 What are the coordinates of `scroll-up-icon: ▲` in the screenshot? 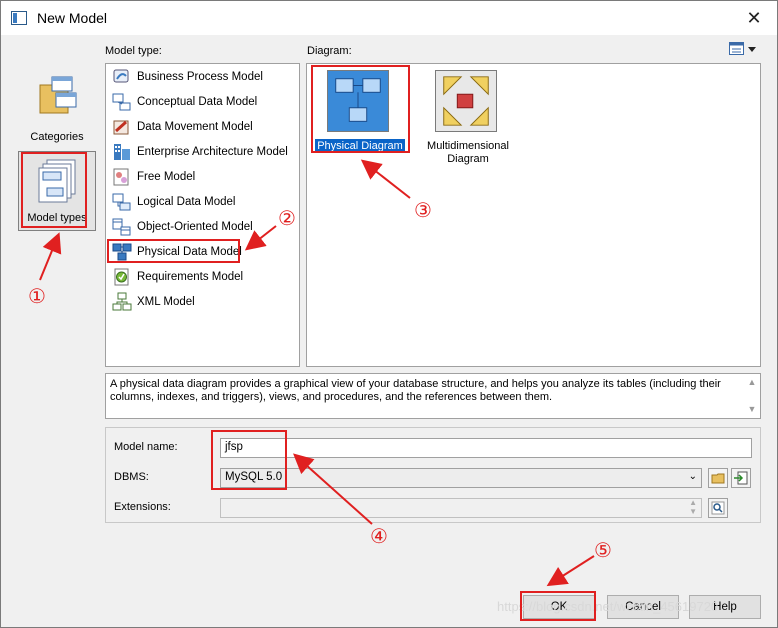 It's located at (752, 382).